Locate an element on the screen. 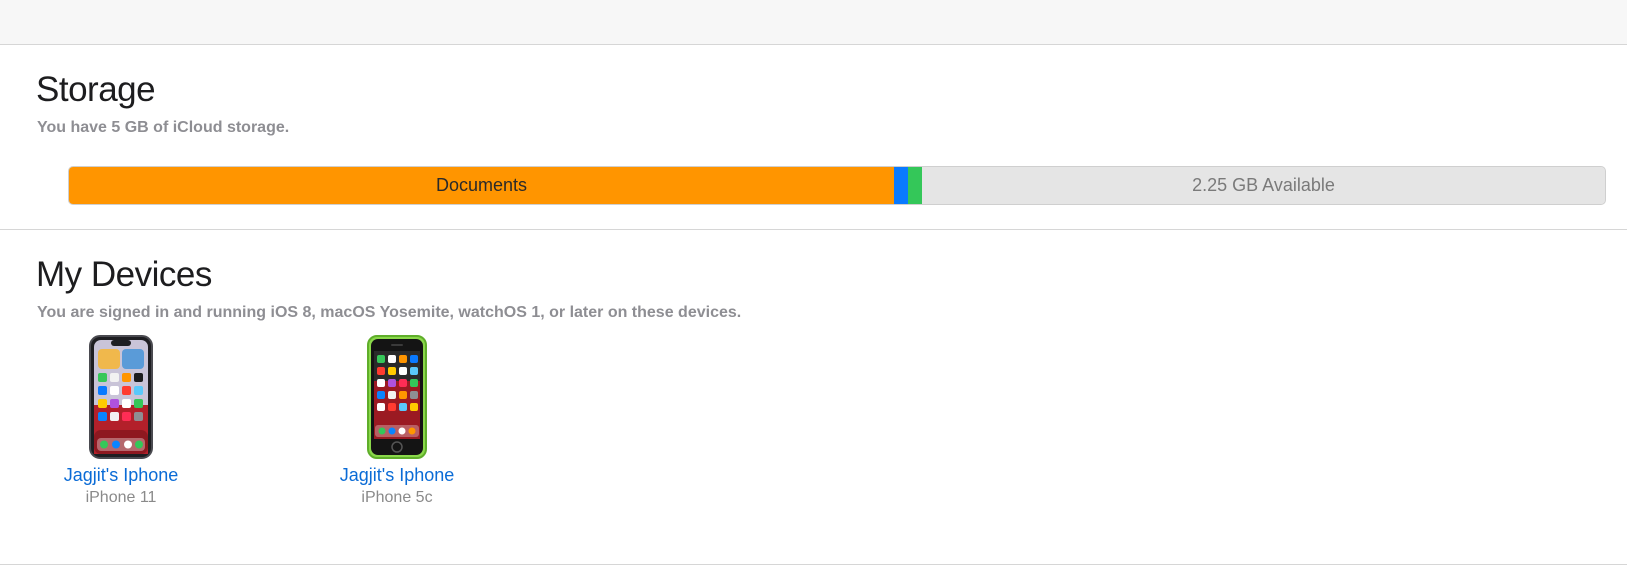  device-item: Jagjit's Iphone iPhone 11 is located at coordinates (121, 421).